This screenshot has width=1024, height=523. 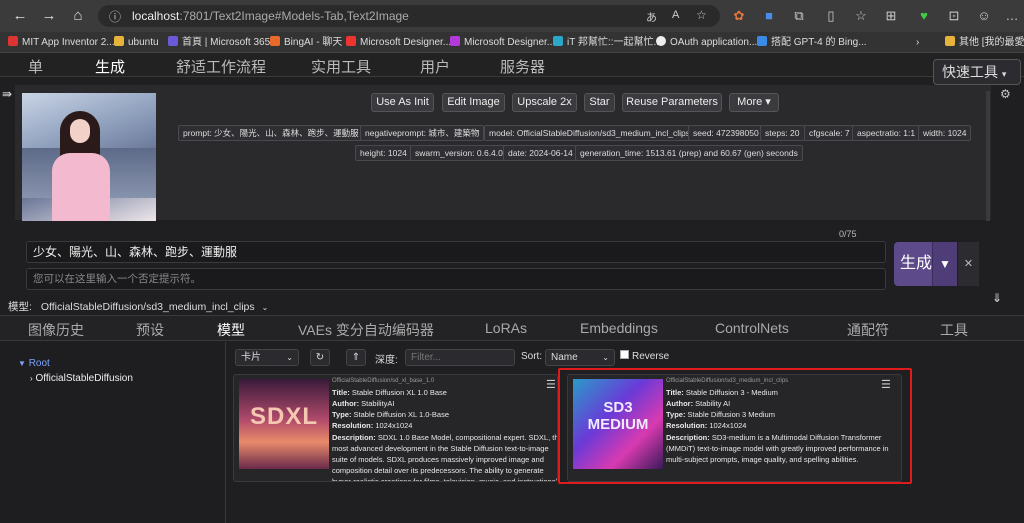 What do you see at coordinates (522, 66) in the screenshot?
I see `tab-server: 服务器` at bounding box center [522, 66].